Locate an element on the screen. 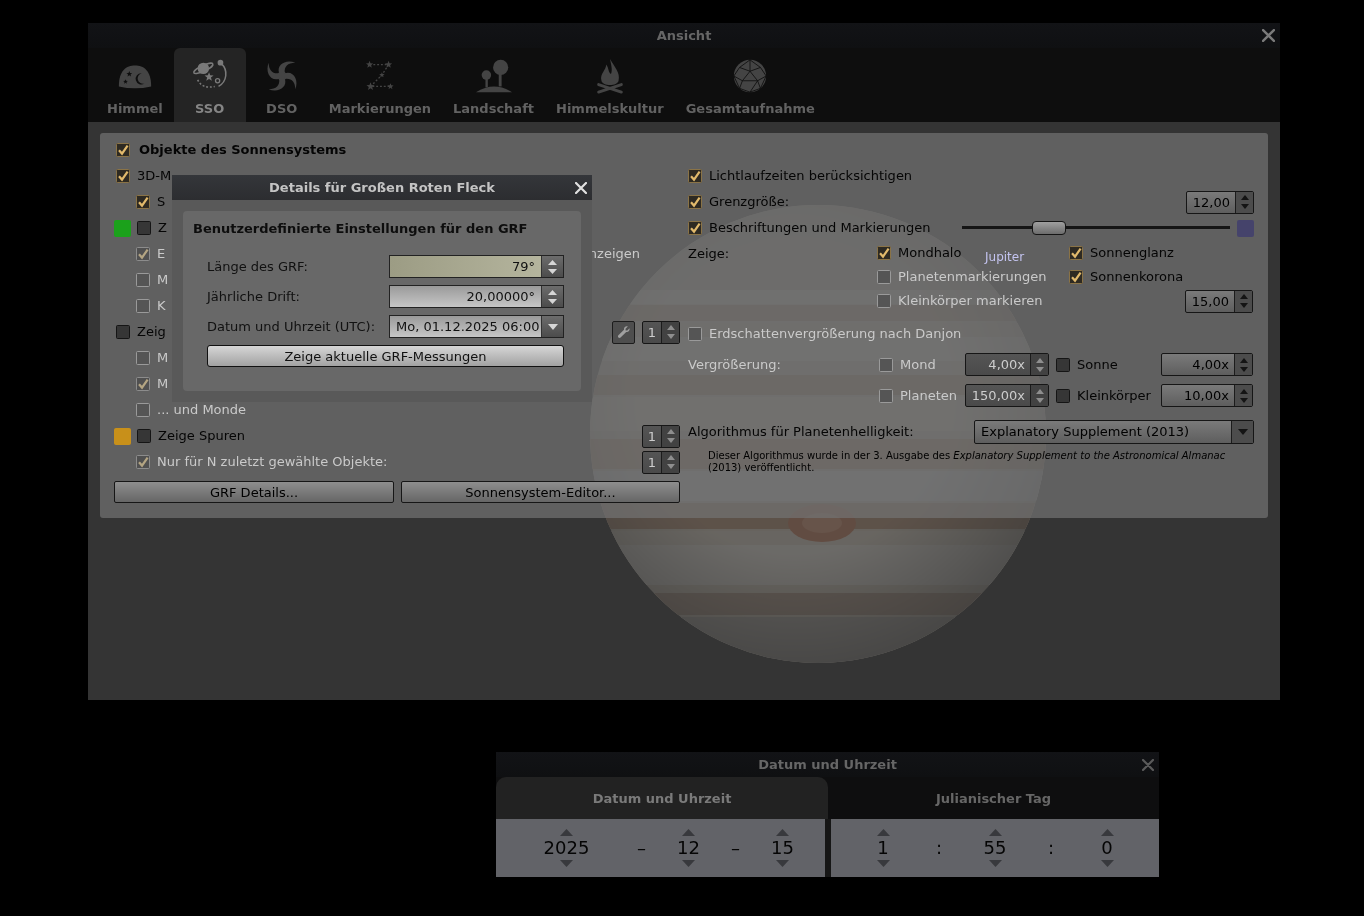  checkbox-label: K is located at coordinates (161, 306).